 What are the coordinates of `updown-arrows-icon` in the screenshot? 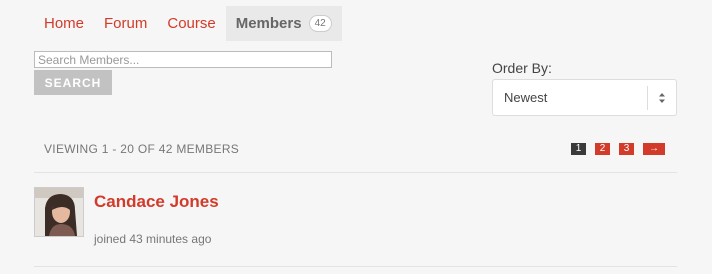 It's located at (662, 98).